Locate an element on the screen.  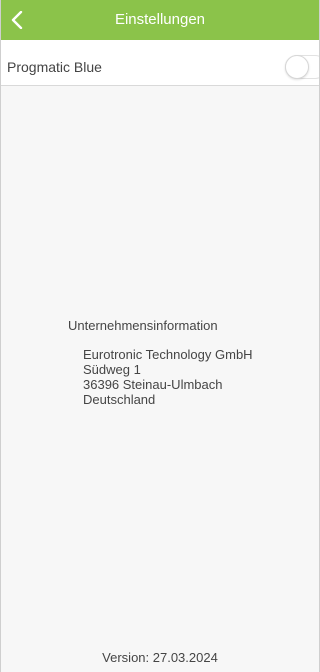
app-header: Einstellungen is located at coordinates (160, 20).